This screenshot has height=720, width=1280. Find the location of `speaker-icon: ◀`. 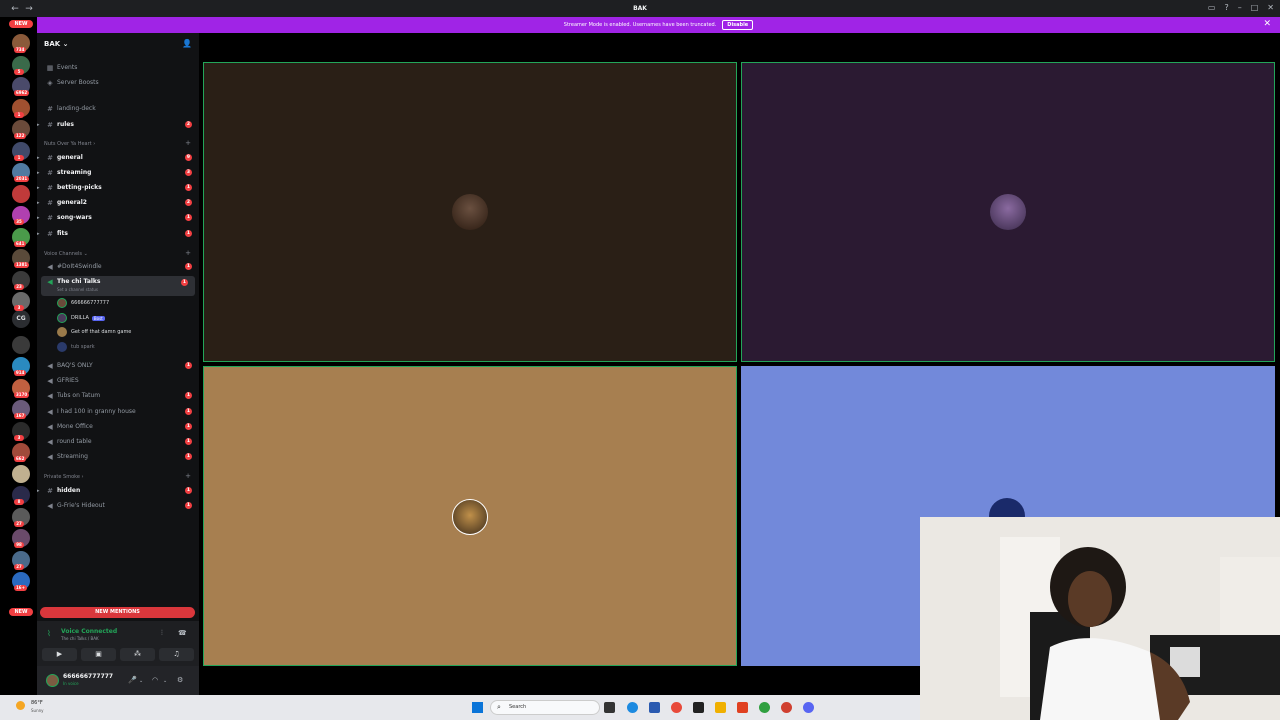

speaker-icon: ◀ is located at coordinates (50, 456).